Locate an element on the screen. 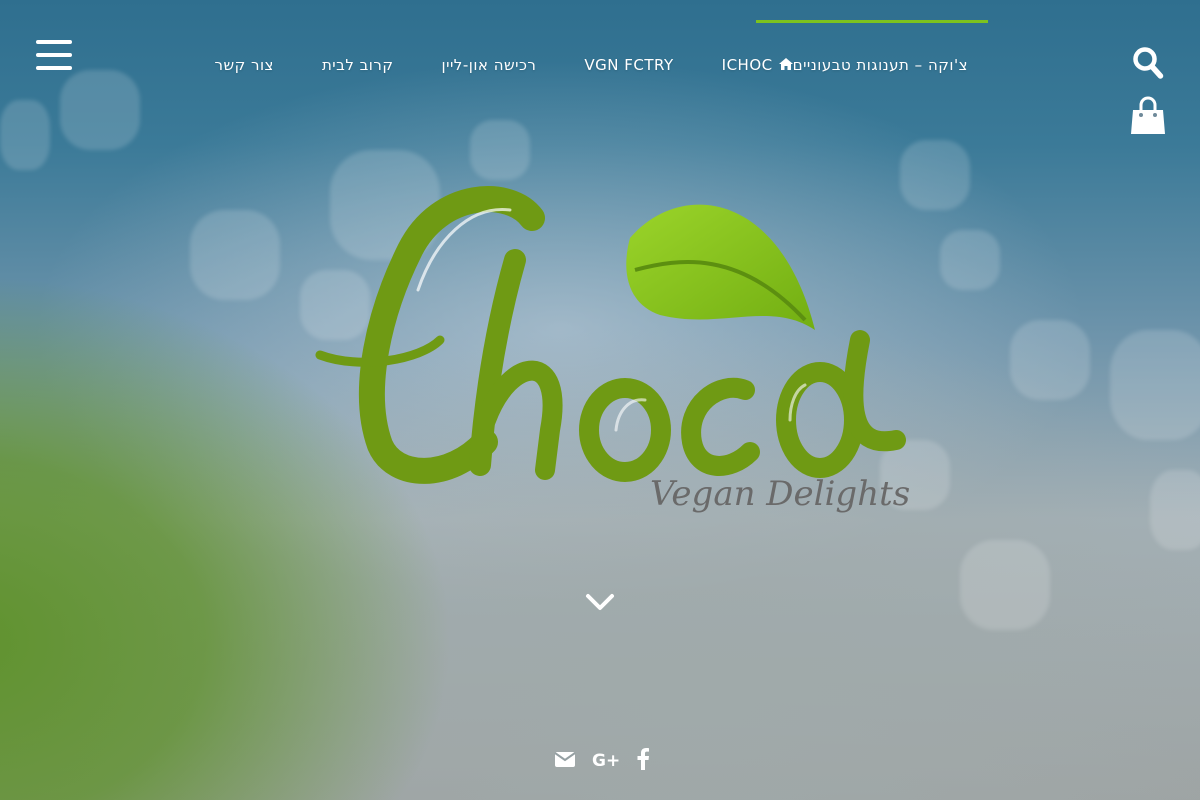  nav-item-label: רכישה און-ליין is located at coordinates (489, 65).